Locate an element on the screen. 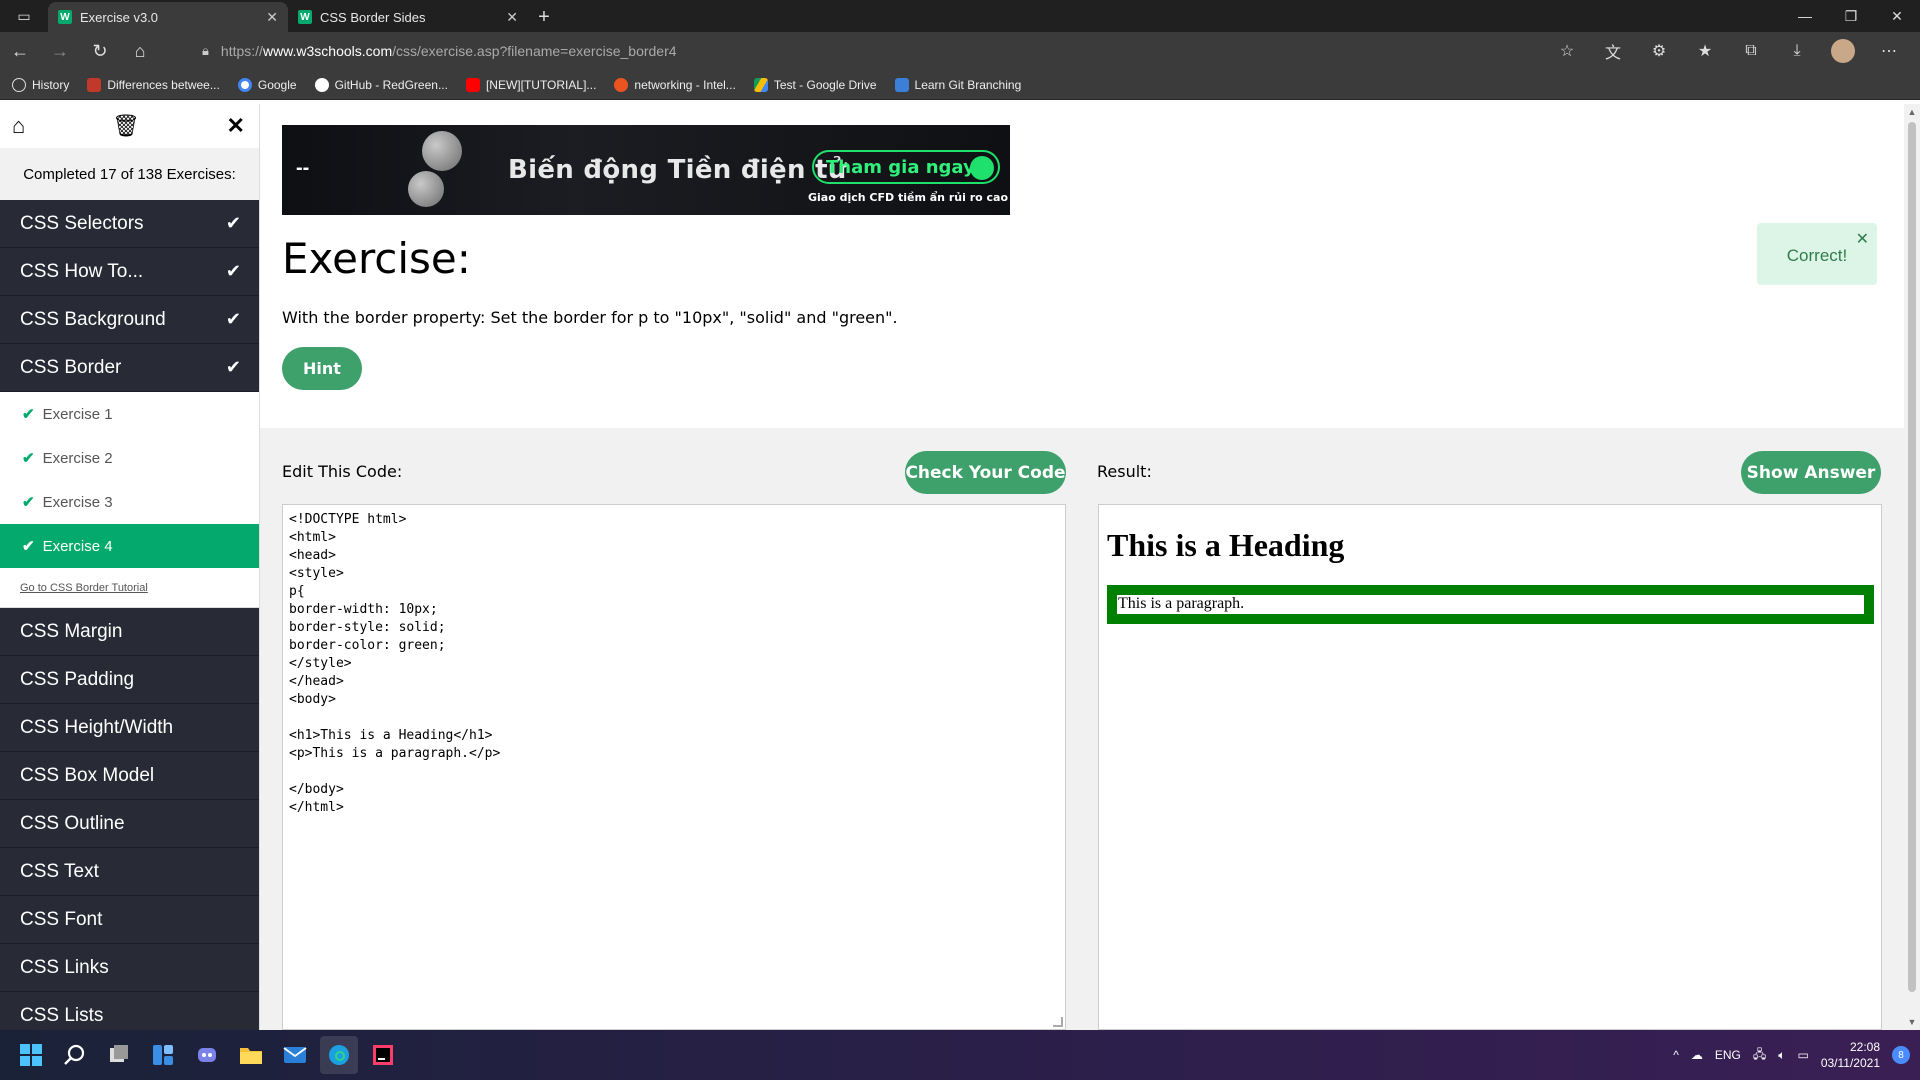 This screenshot has width=1920, height=1080. clock-time: 22:08 is located at coordinates (1864, 1047).